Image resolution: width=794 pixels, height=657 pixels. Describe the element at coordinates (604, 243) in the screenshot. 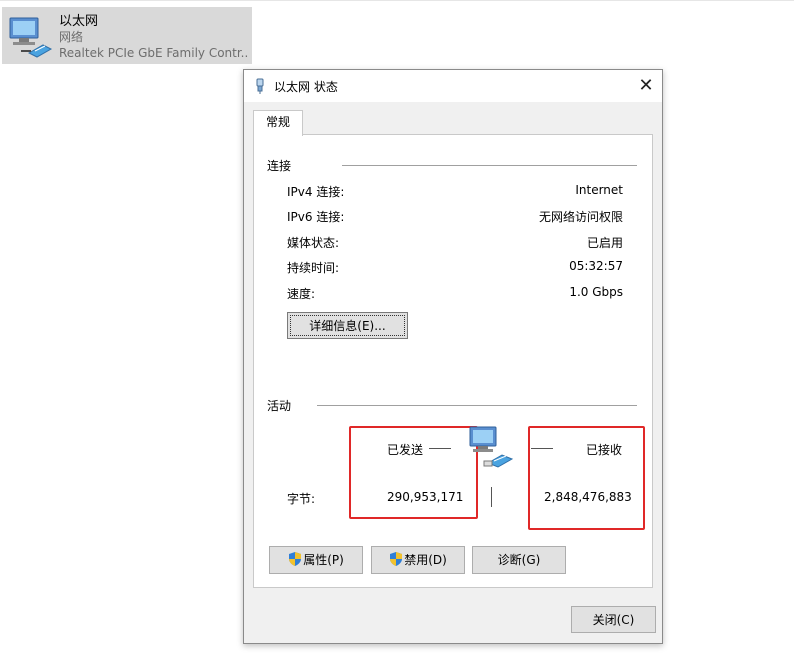

I see `media-state-value: 已启用` at that location.